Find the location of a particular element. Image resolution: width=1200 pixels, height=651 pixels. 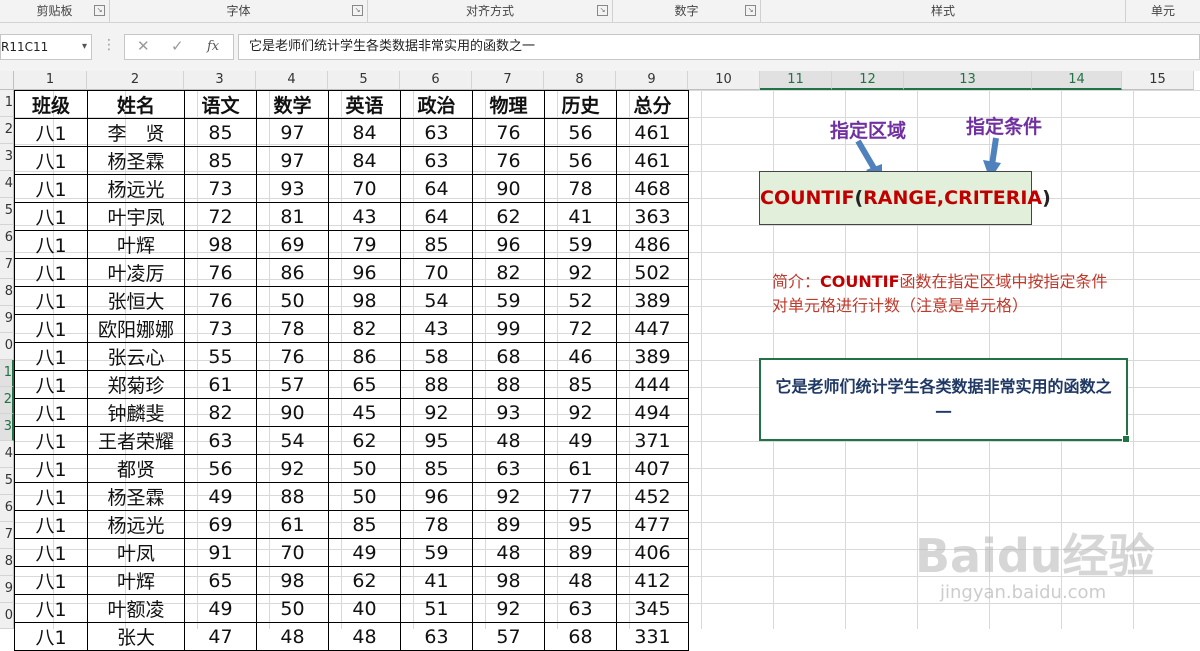

formula-function: COUNTIF is located at coordinates (807, 198).